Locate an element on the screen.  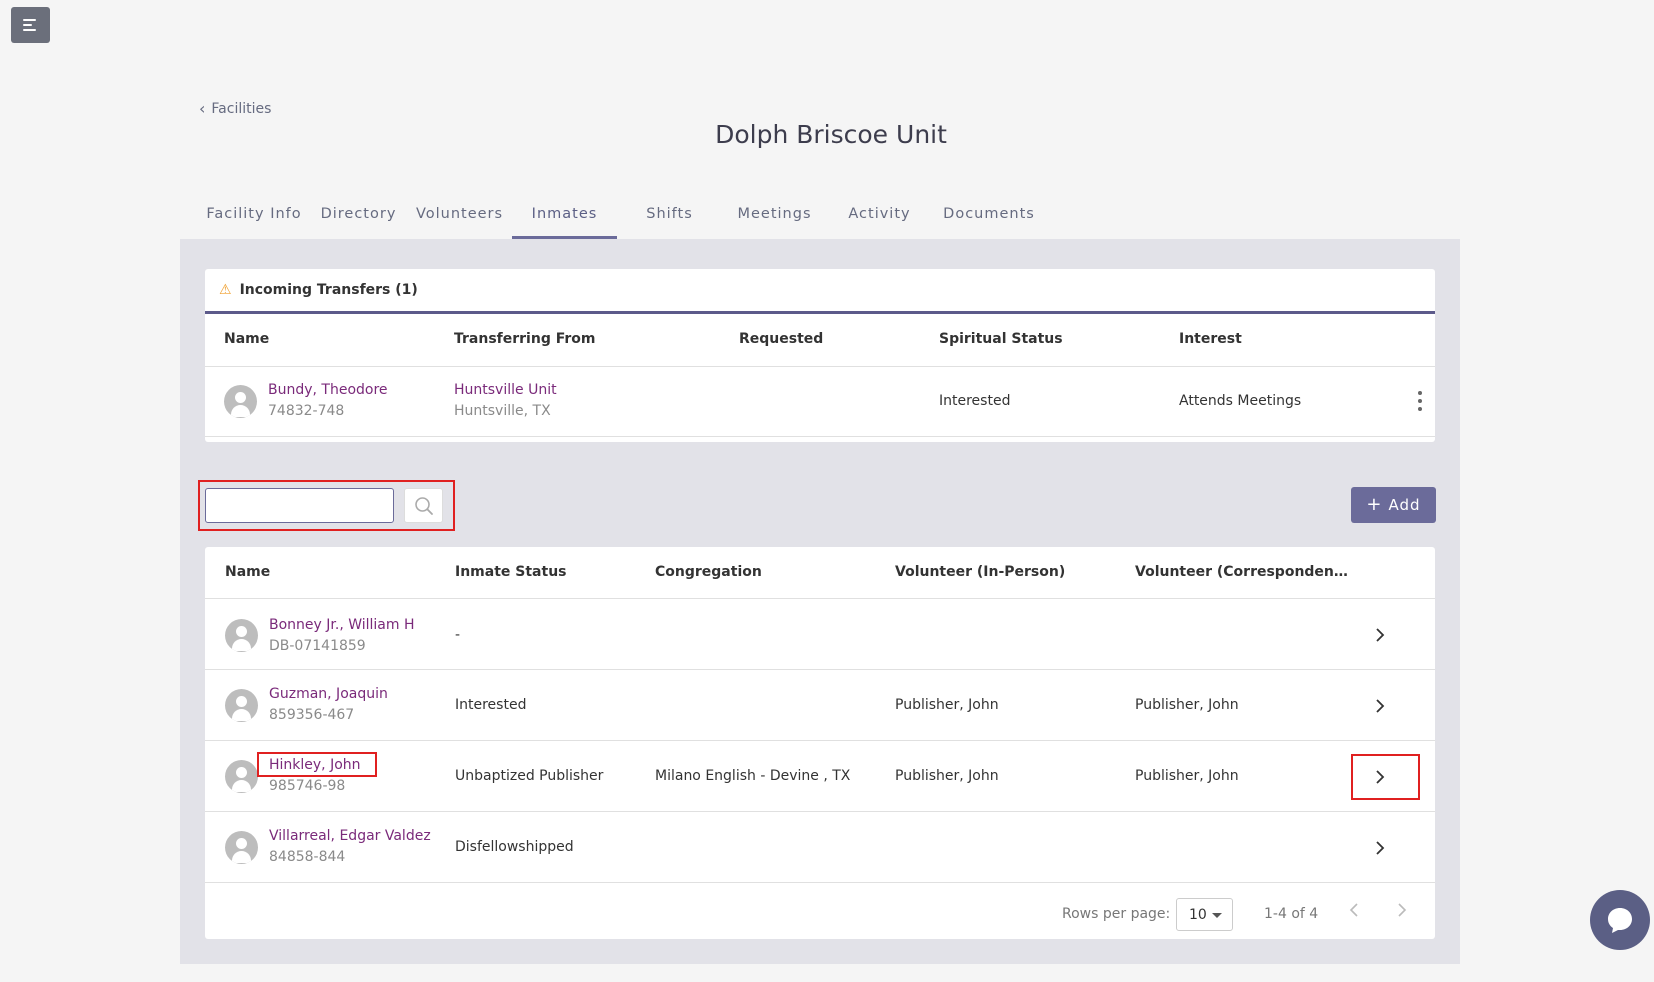
page-title: Dolph Briscoe Unit is located at coordinates (831, 134).